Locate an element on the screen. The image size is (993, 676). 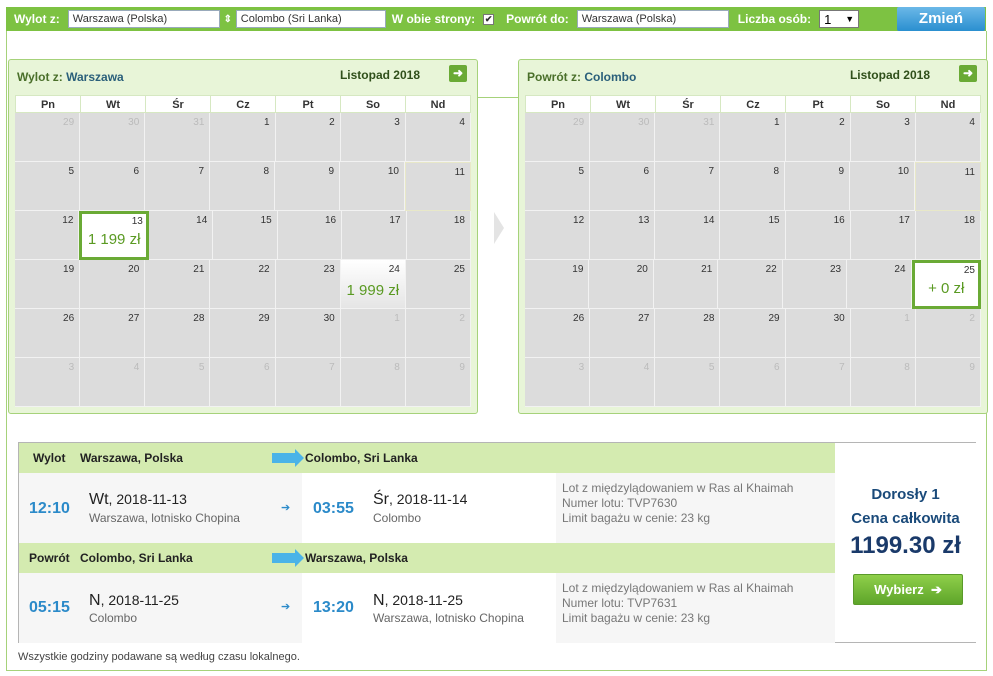
day-number: 6 is located at coordinates (267, 367).